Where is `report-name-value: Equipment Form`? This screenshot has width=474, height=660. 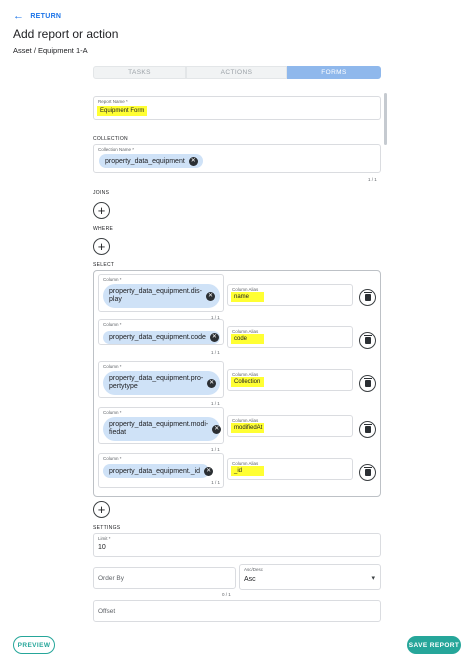 report-name-value: Equipment Form is located at coordinates (122, 111).